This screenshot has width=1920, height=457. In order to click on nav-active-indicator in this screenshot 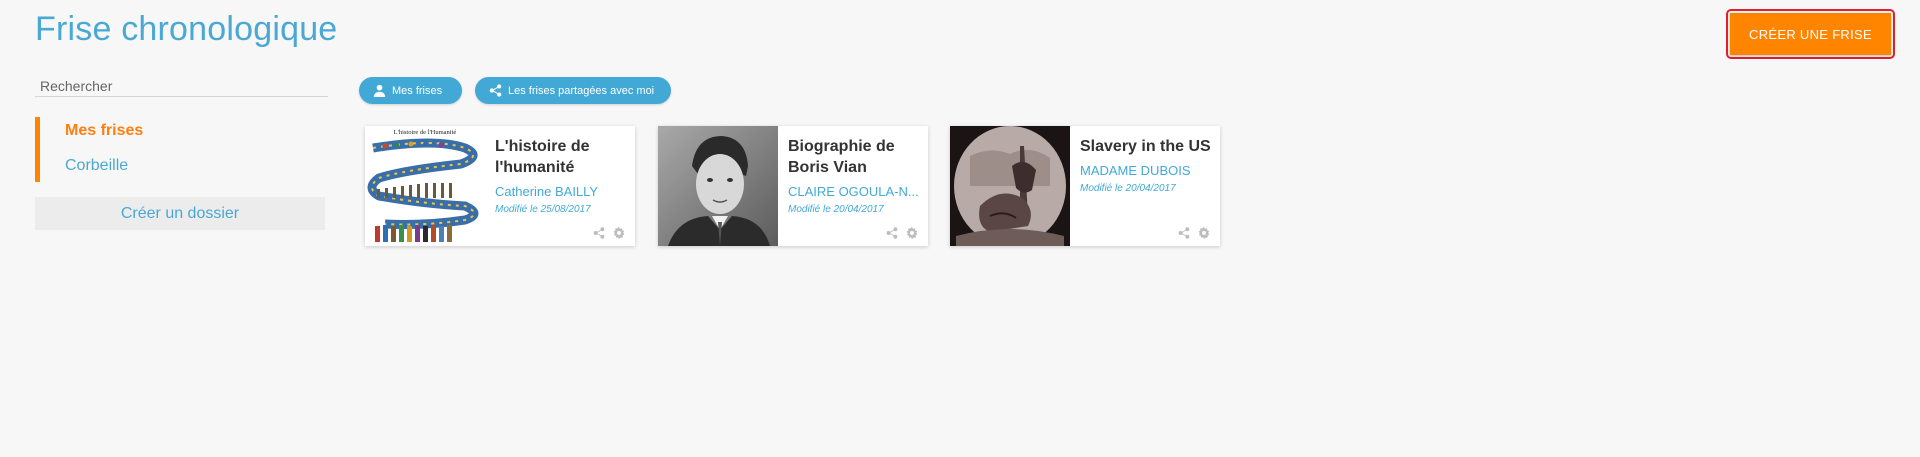, I will do `click(37, 149)`.